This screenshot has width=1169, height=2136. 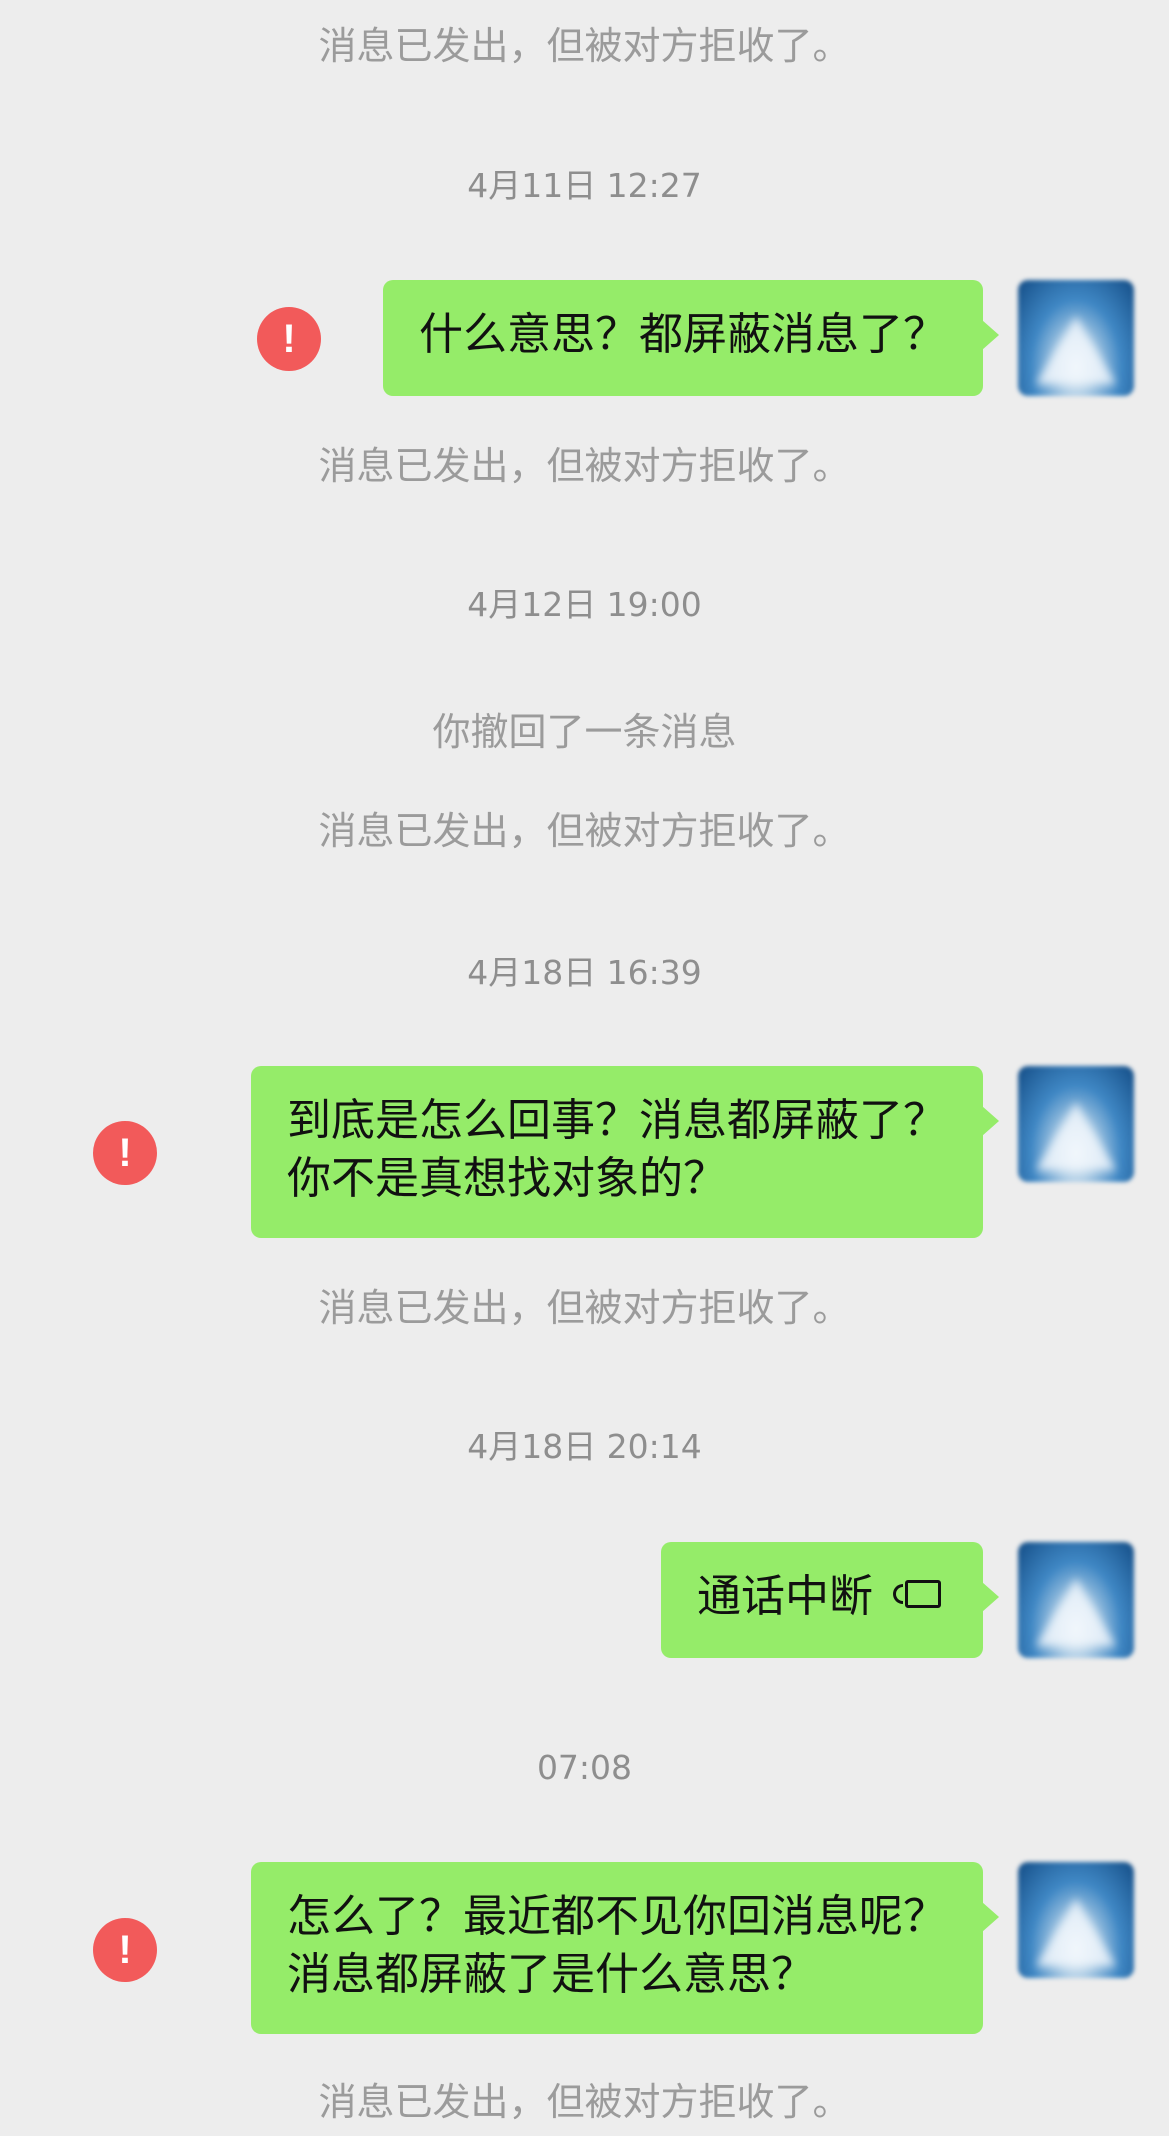 What do you see at coordinates (785, 1596) in the screenshot?
I see `call-status-text: 通话中断` at bounding box center [785, 1596].